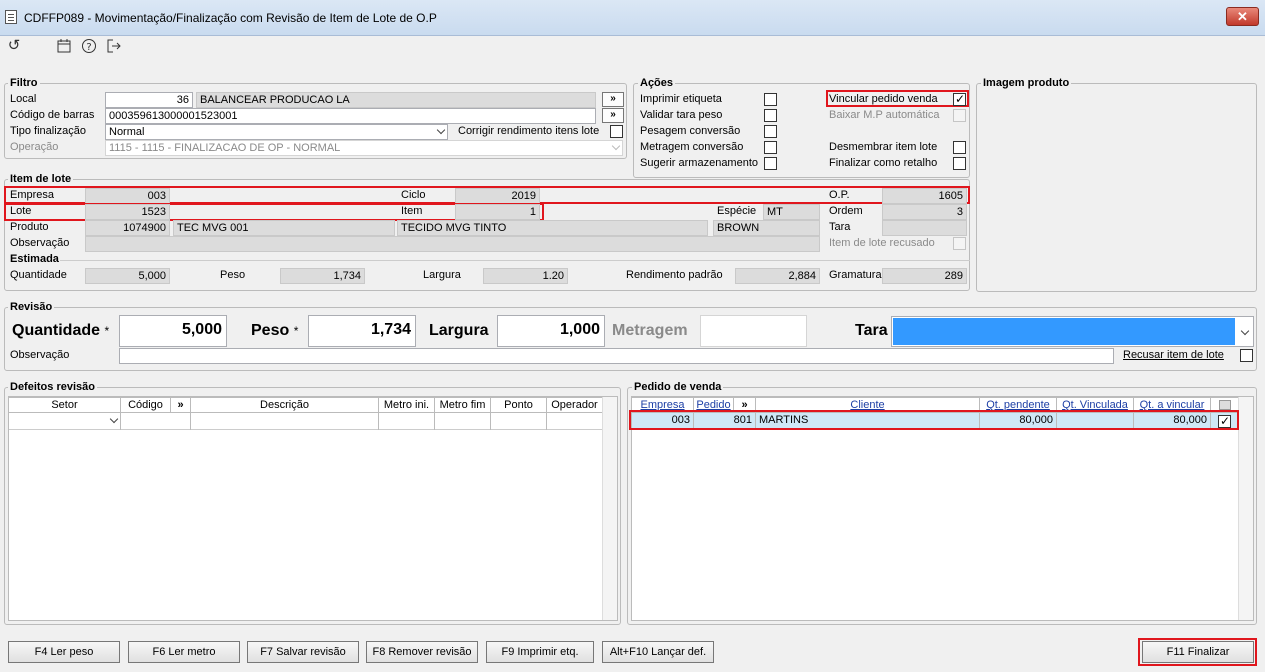  What do you see at coordinates (56, 330) in the screenshot?
I see `rev-quantidade-text: Quantidade` at bounding box center [56, 330].